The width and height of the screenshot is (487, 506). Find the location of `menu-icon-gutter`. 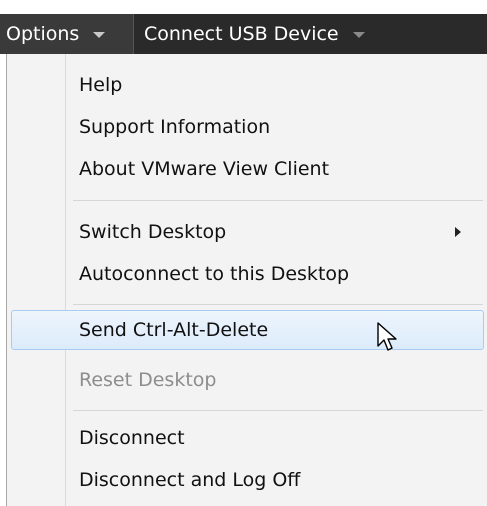

menu-icon-gutter is located at coordinates (36, 280).